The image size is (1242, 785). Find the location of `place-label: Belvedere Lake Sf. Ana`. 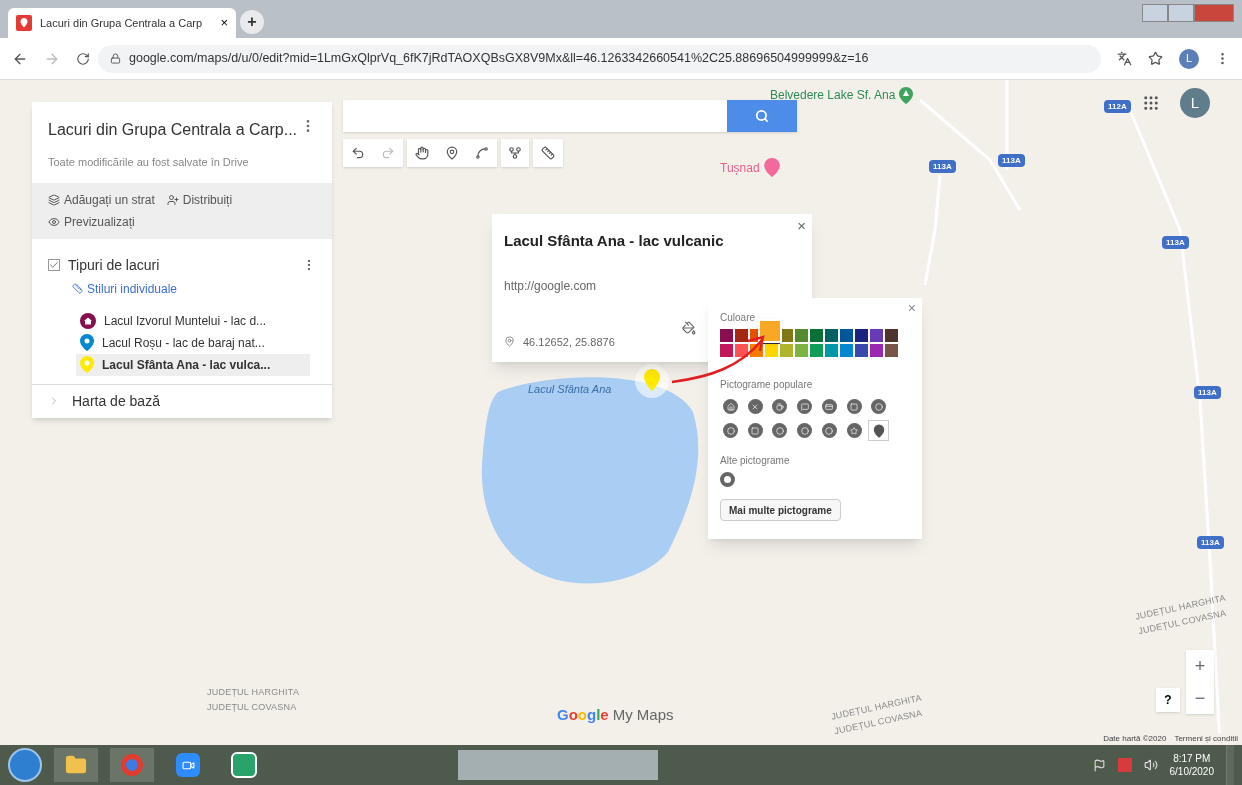

place-label: Belvedere Lake Sf. Ana is located at coordinates (842, 95).